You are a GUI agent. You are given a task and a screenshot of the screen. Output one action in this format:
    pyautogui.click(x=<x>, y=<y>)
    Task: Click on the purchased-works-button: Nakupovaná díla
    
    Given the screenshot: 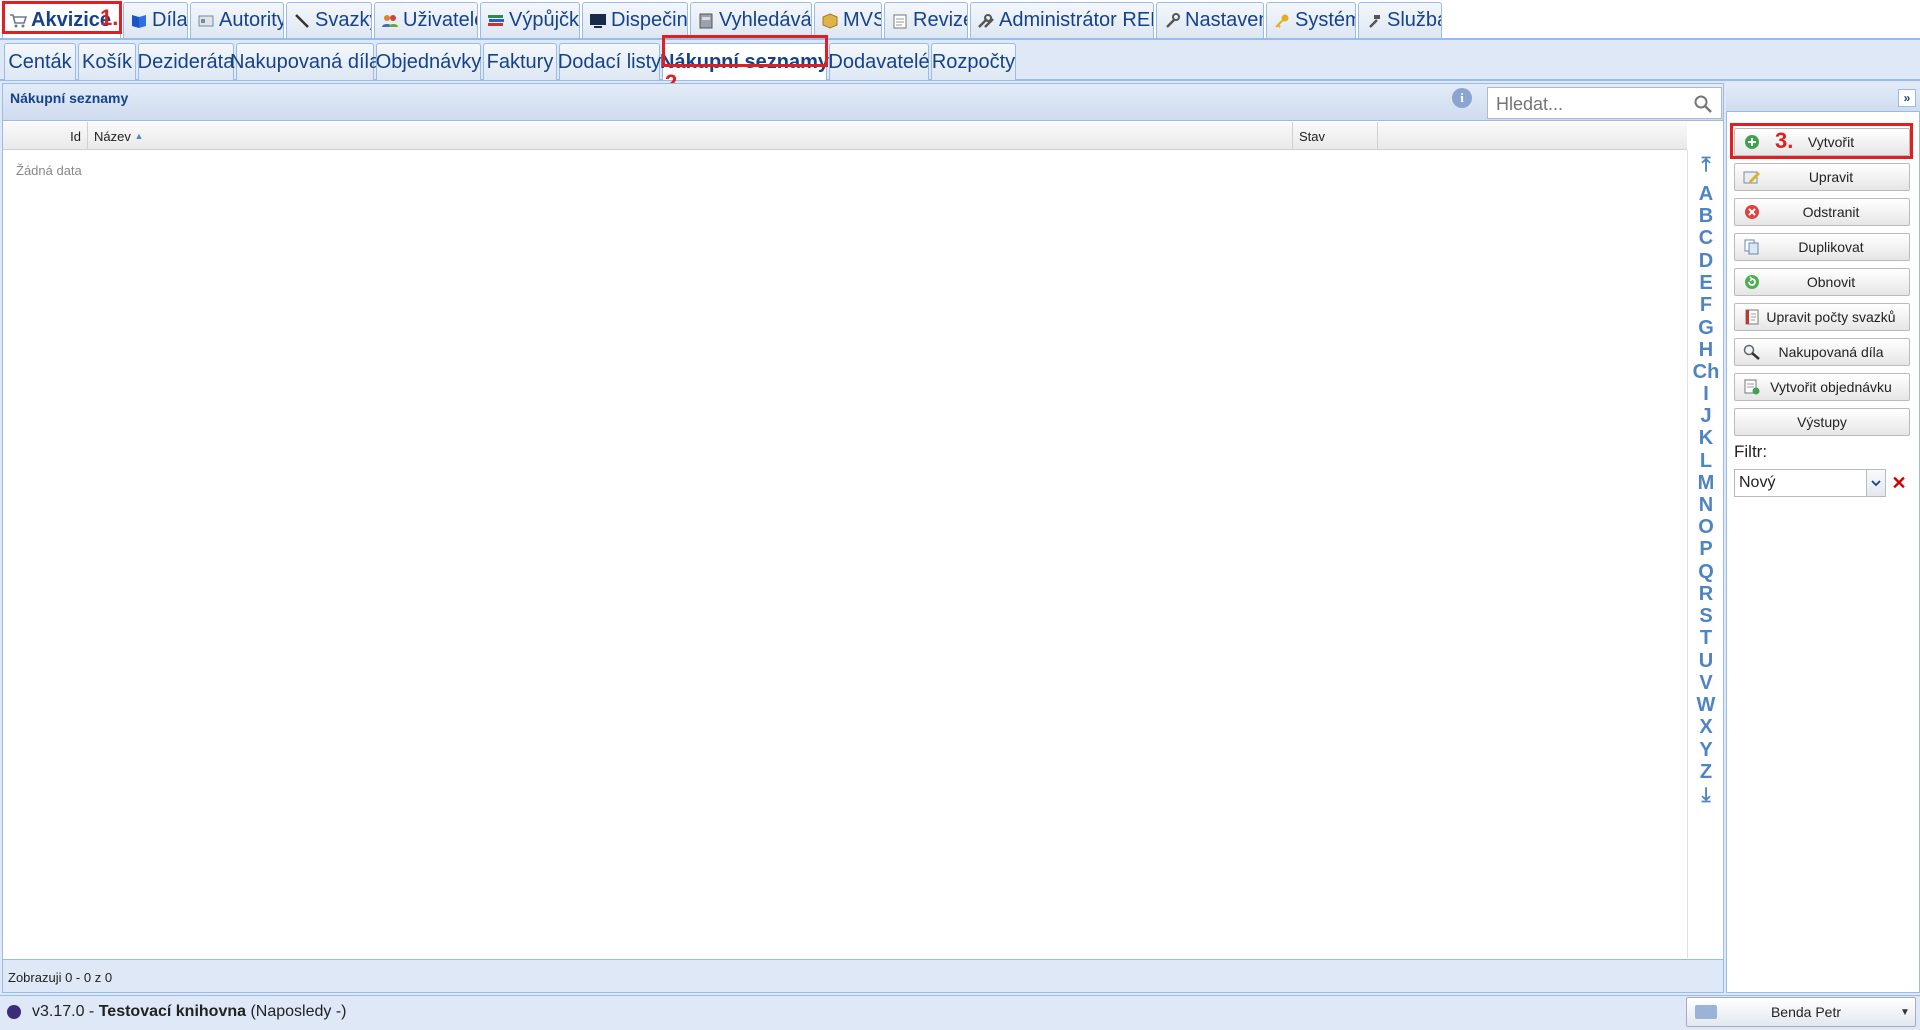 What is the action you would take?
    pyautogui.click(x=1822, y=352)
    